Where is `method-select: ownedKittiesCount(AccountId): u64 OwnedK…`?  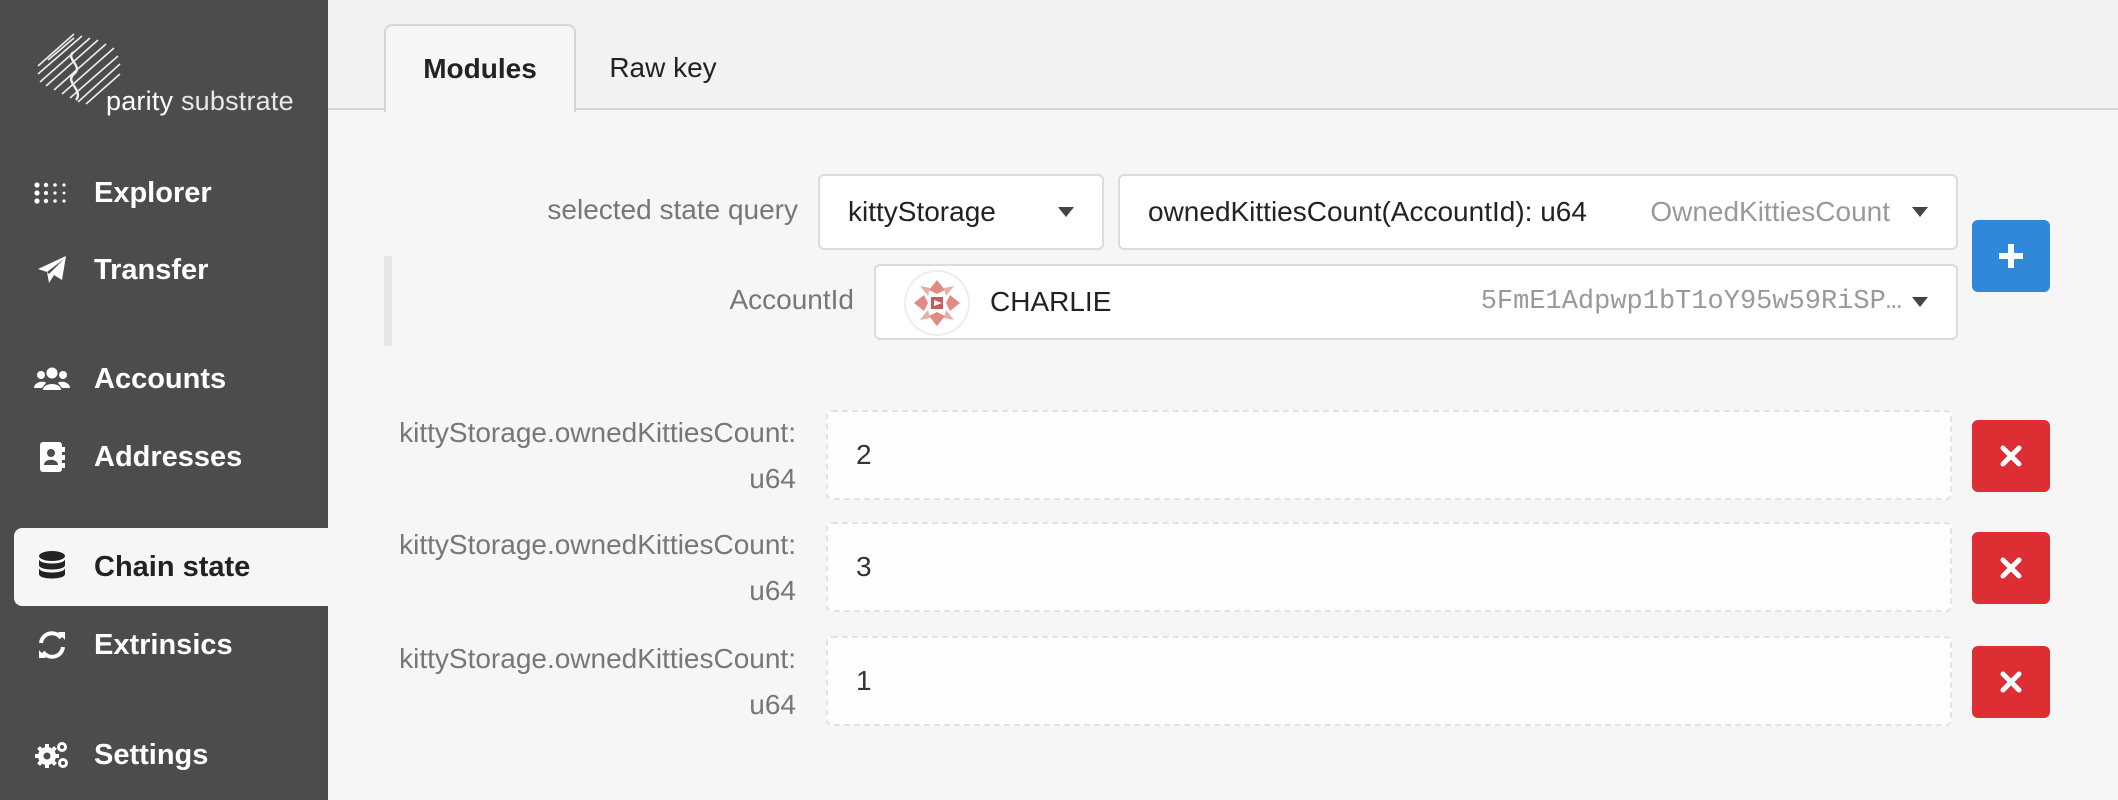
method-select: ownedKittiesCount(AccountId): u64 OwnedK… is located at coordinates (1538, 212).